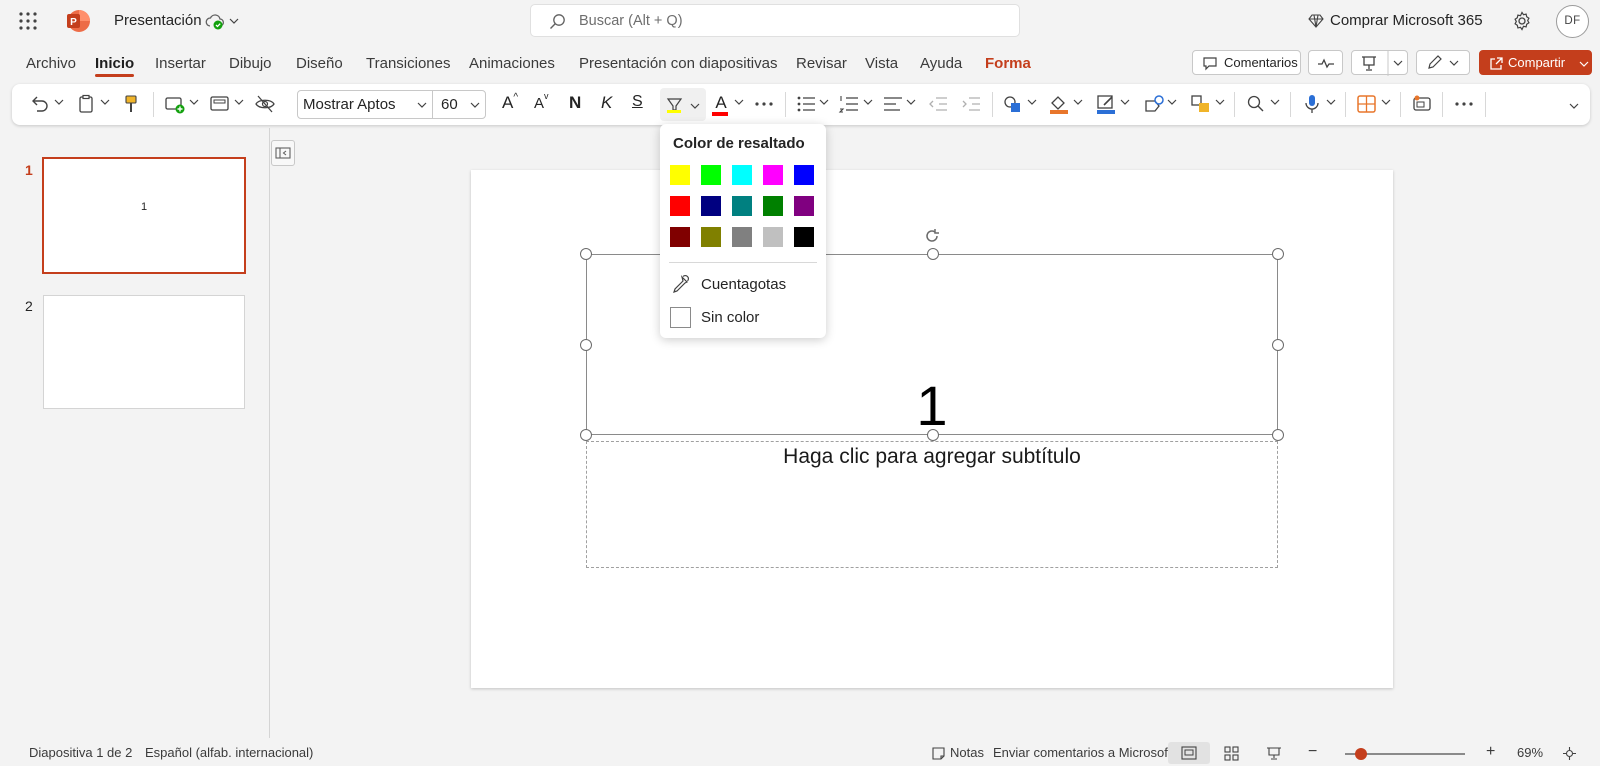  What do you see at coordinates (1443, 62) in the screenshot?
I see `editing-mode-button` at bounding box center [1443, 62].